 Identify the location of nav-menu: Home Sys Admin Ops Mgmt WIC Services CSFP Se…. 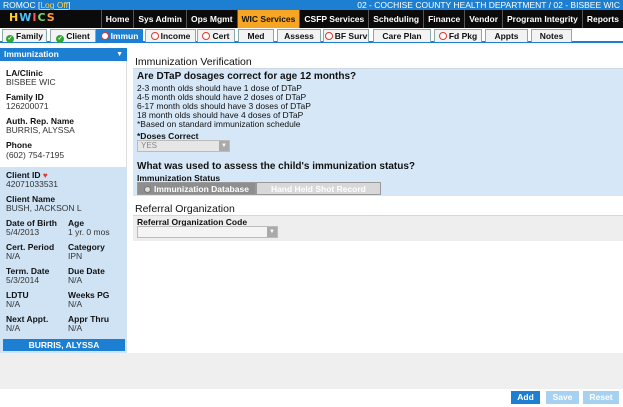
(361, 19).